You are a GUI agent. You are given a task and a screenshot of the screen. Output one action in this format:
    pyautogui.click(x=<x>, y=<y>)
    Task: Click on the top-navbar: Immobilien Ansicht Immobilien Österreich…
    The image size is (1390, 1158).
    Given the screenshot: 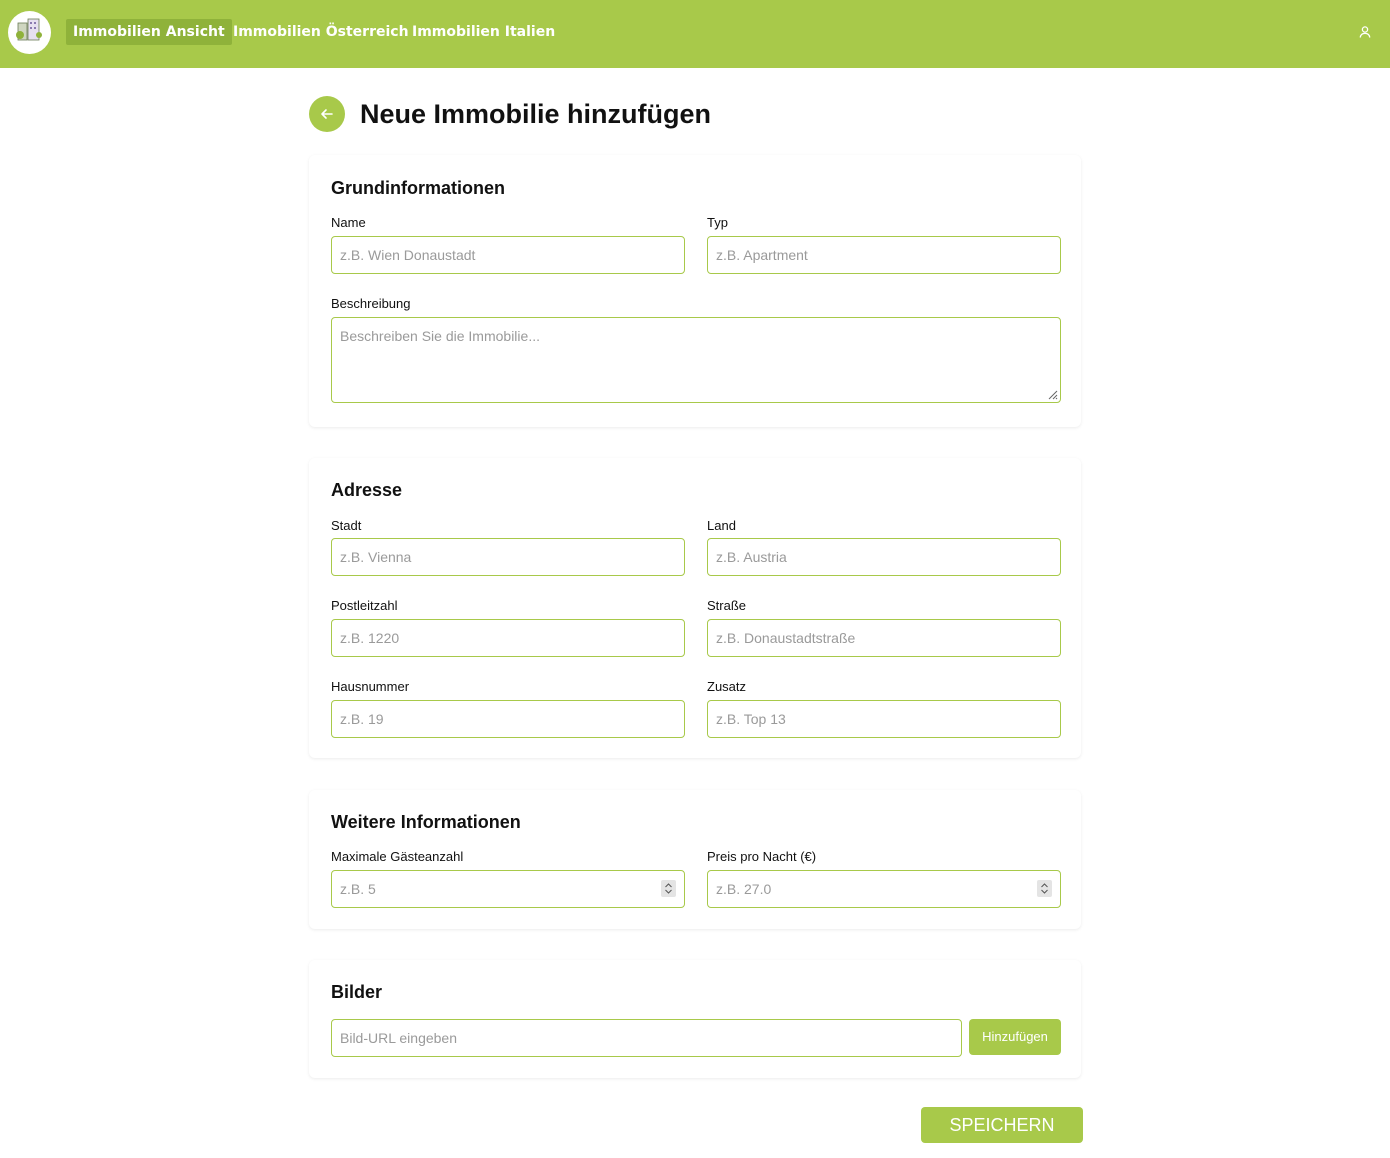 What is the action you would take?
    pyautogui.click(x=695, y=34)
    